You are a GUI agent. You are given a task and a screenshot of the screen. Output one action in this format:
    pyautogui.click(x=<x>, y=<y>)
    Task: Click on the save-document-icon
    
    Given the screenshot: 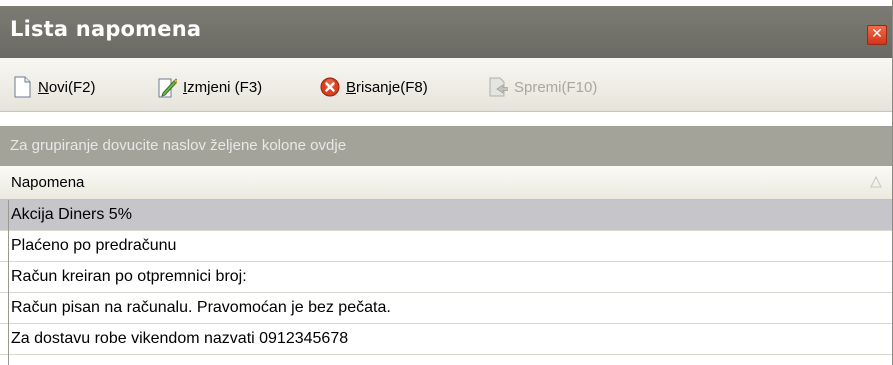 What is the action you would take?
    pyautogui.click(x=498, y=87)
    